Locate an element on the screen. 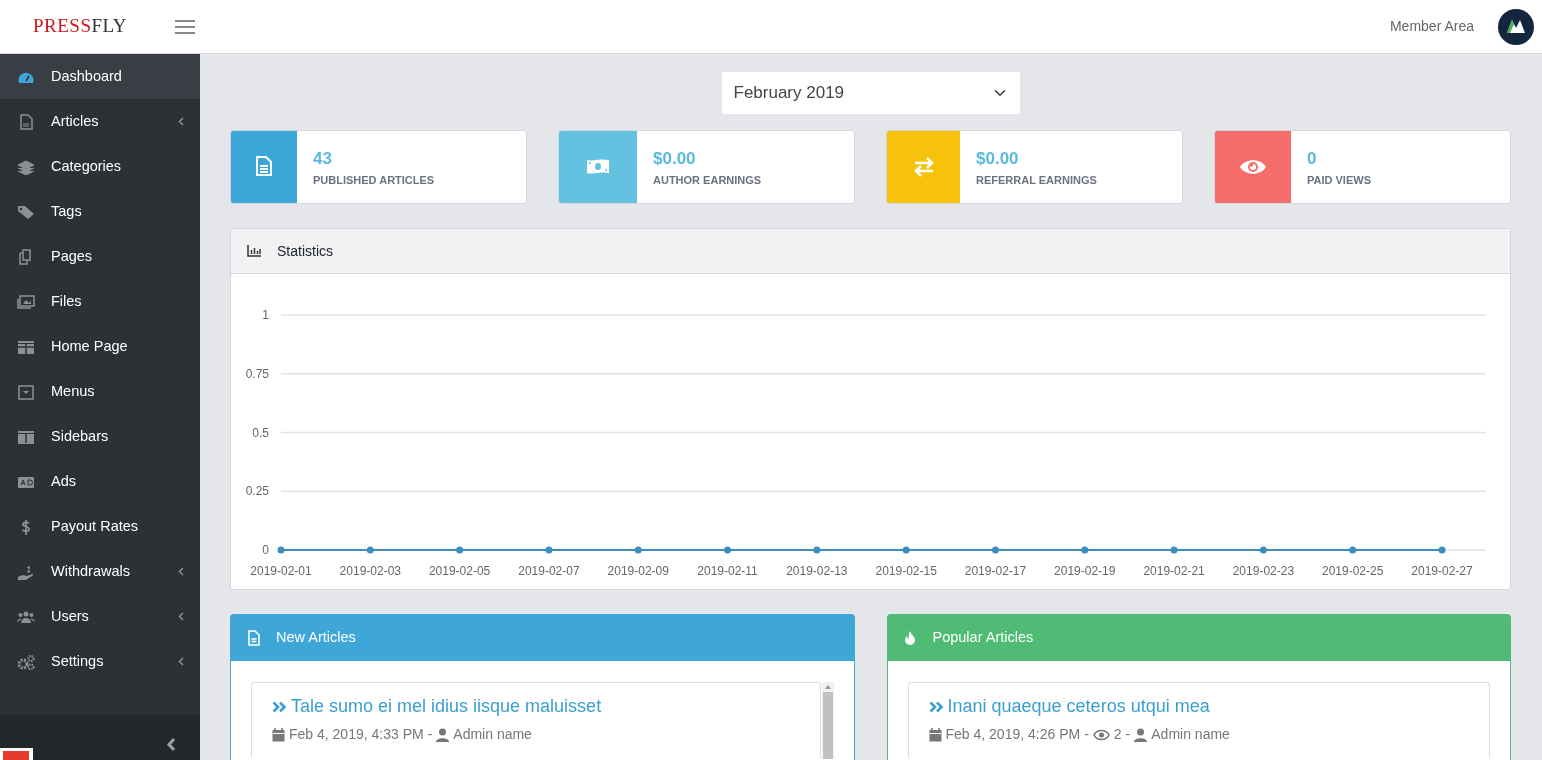  info-box-label: AUTHOR EARNINGS is located at coordinates (707, 180).